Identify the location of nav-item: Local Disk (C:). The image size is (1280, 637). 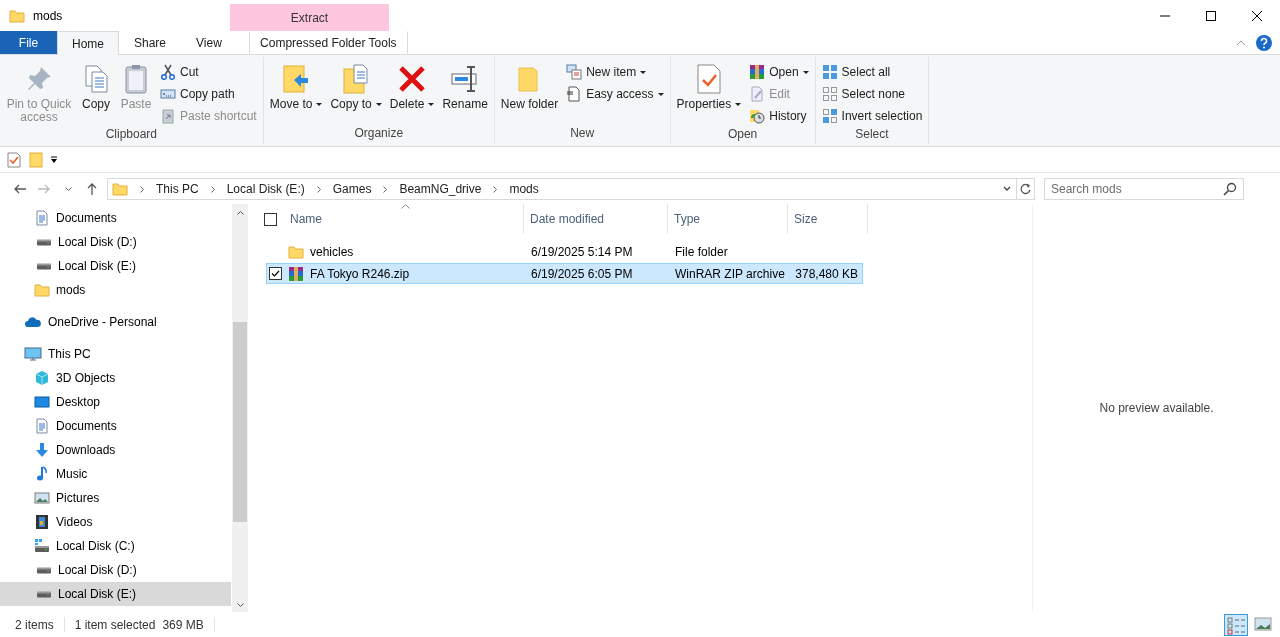
(115, 546).